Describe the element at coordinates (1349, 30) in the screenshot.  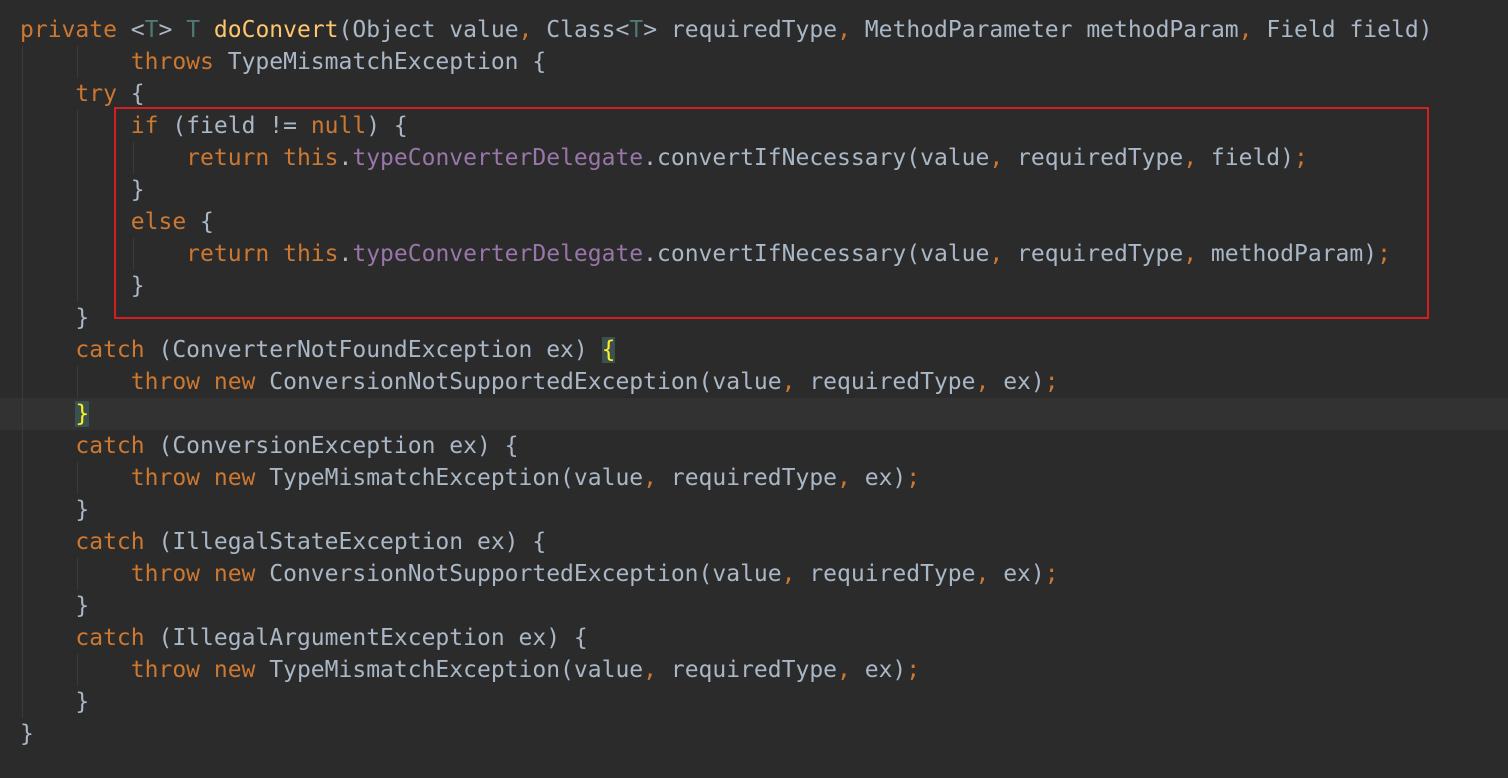
I see `code-token: Field field)` at that location.